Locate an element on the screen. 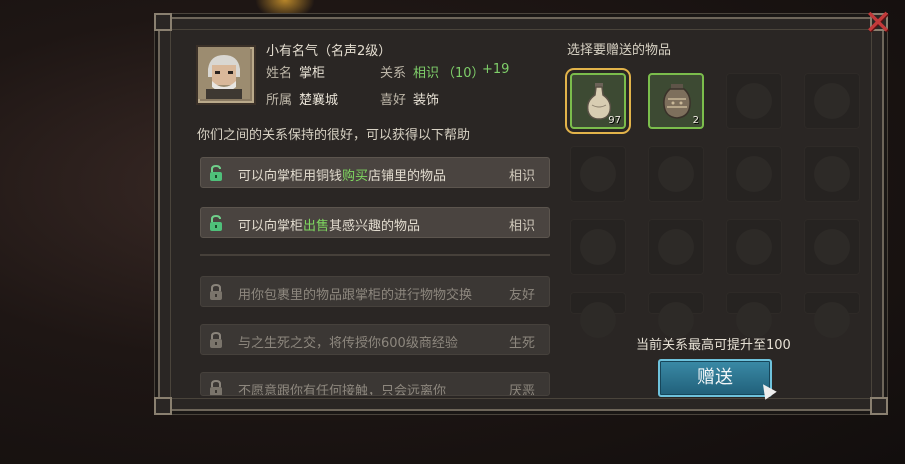 Image resolution: width=905 pixels, height=464 pixels. relation-bonus: +19 is located at coordinates (496, 69).